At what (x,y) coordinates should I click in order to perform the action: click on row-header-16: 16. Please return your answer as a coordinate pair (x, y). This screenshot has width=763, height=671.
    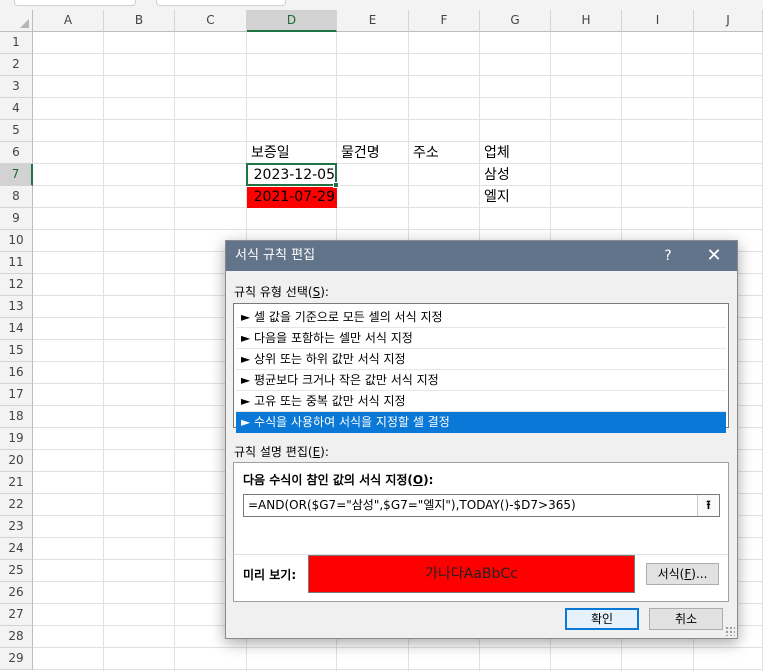
    Looking at the image, I should click on (16, 373).